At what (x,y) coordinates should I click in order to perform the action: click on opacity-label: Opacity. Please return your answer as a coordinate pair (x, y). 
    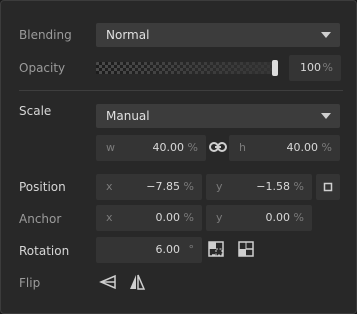
    Looking at the image, I should click on (42, 68).